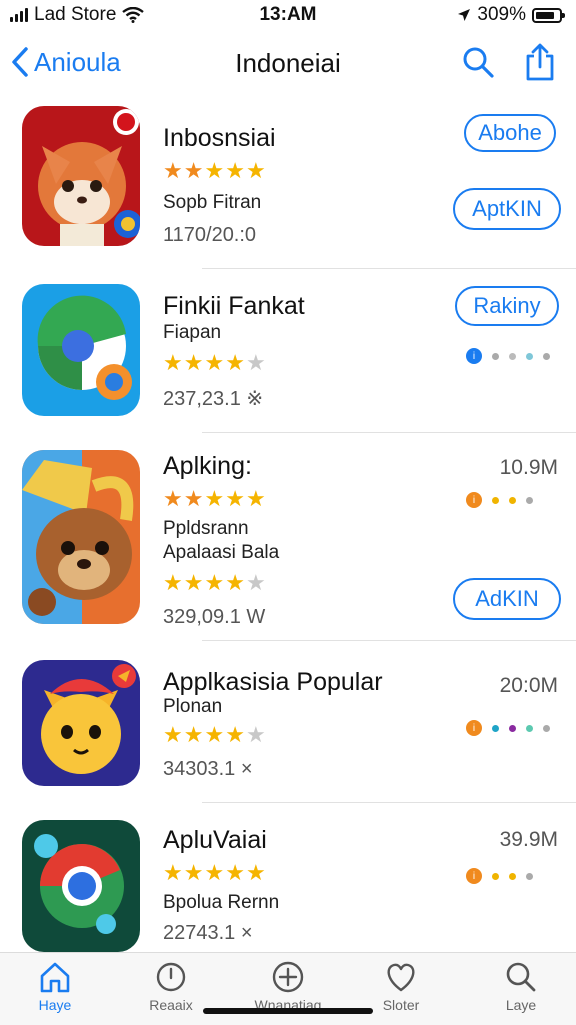 Image resolution: width=576 pixels, height=1025 pixels. What do you see at coordinates (288, 15) in the screenshot?
I see `status-bar: Lad Store 13:AM 309%` at bounding box center [288, 15].